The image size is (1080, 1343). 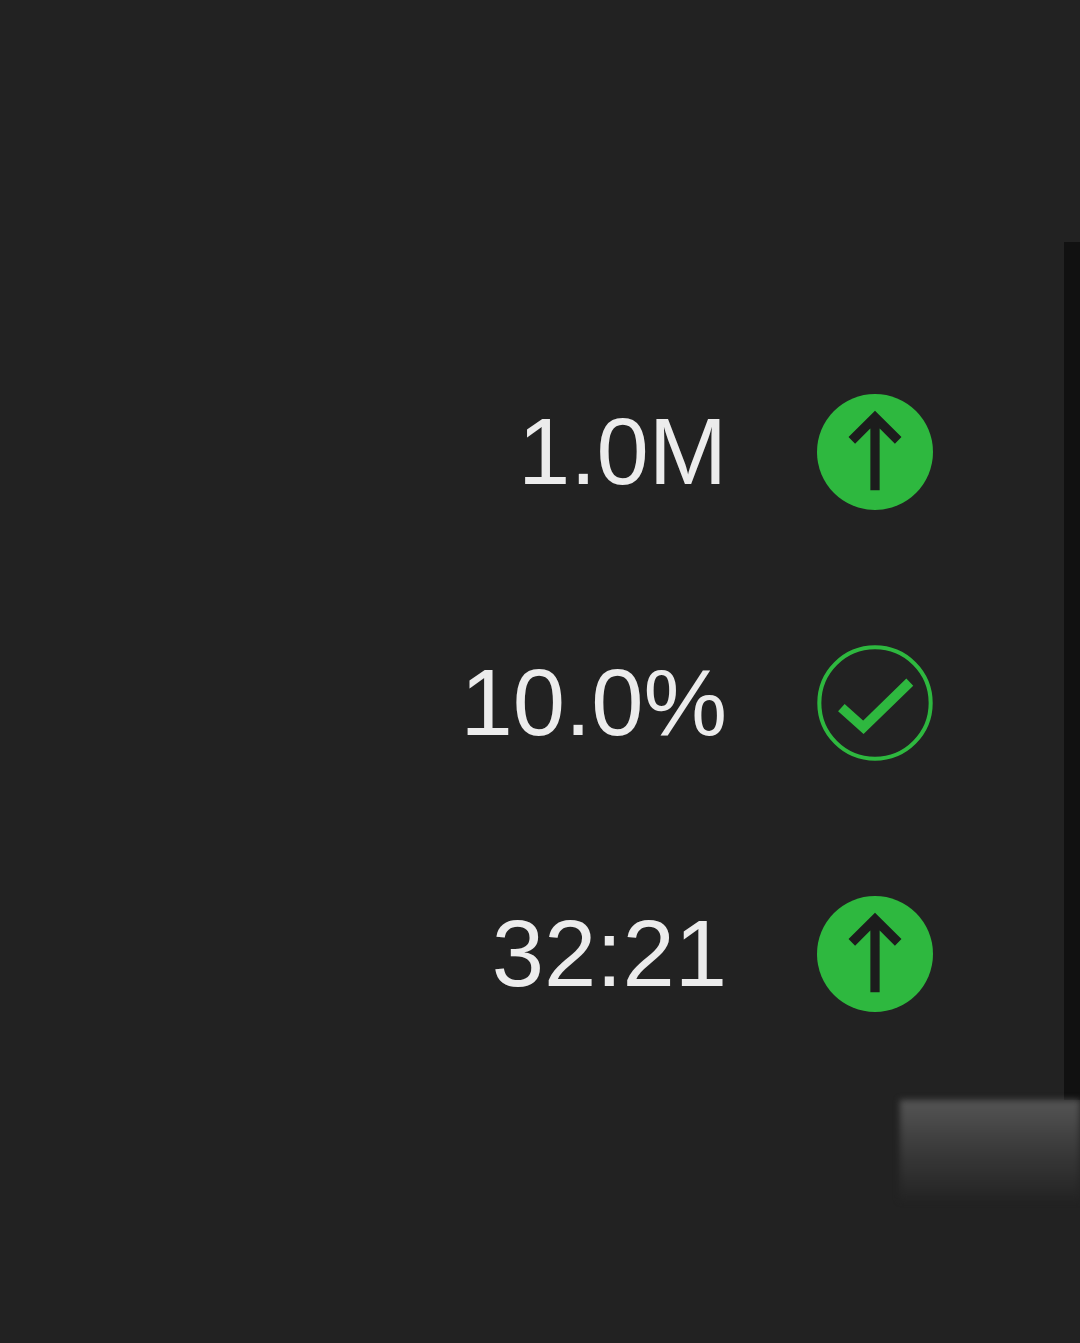 What do you see at coordinates (593, 703) in the screenshot?
I see `value-text: 10.0%` at bounding box center [593, 703].